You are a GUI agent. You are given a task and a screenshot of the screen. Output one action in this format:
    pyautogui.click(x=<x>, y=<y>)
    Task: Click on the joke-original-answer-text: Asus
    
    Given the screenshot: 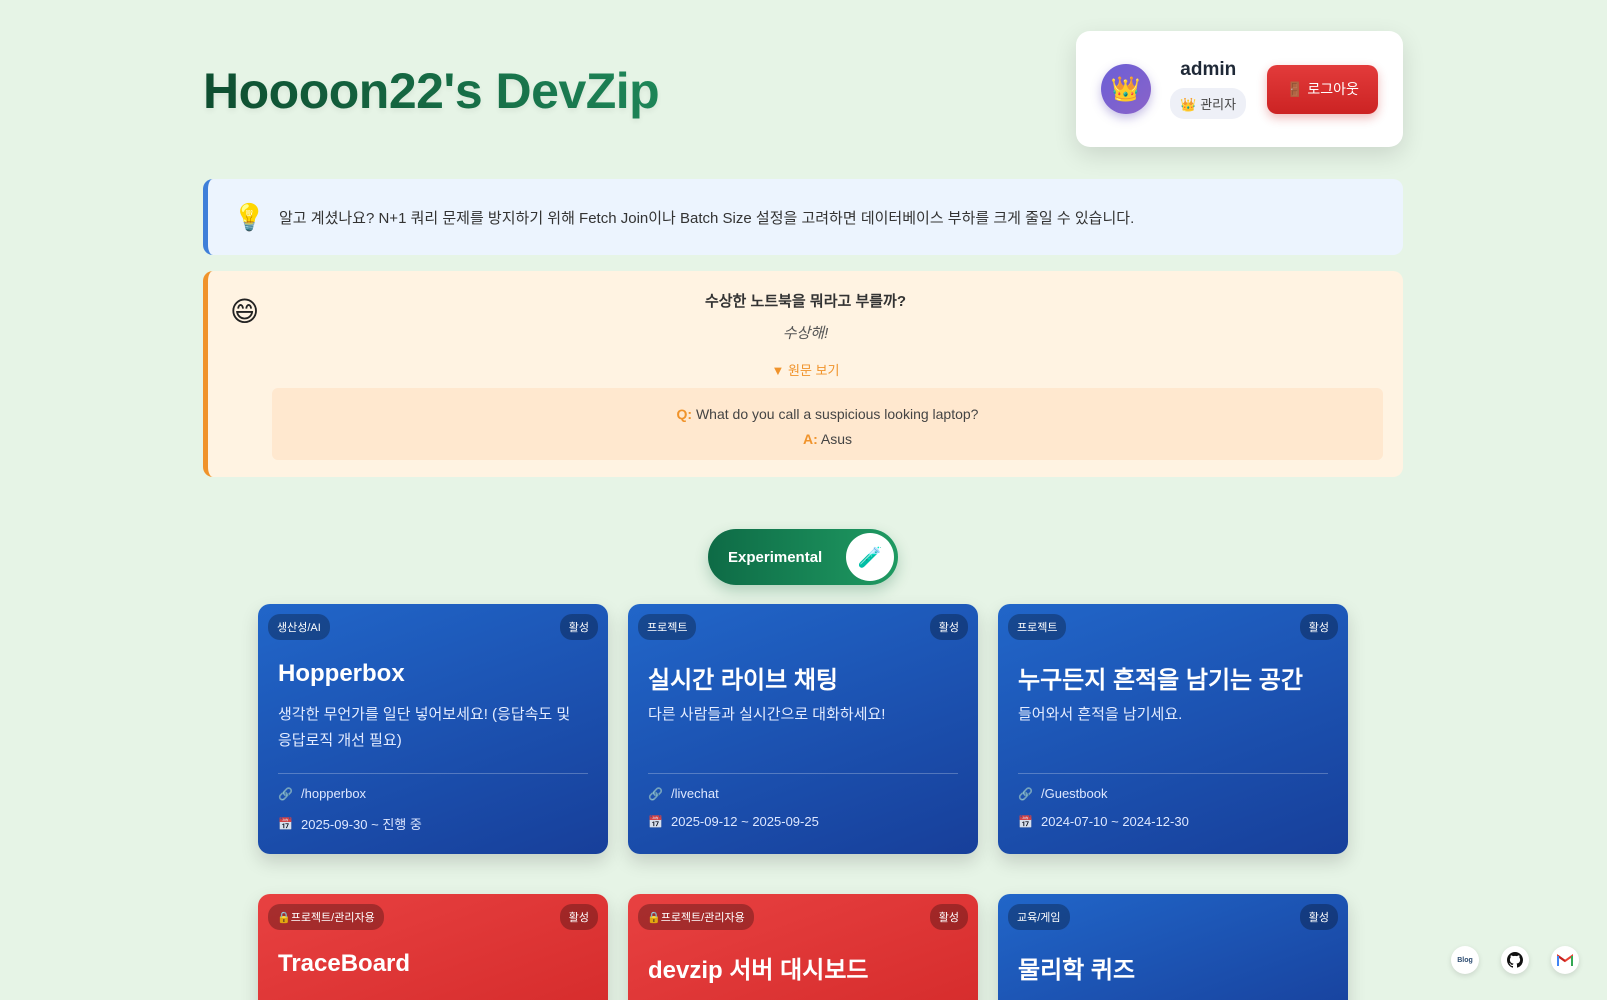 What is the action you would take?
    pyautogui.click(x=836, y=439)
    